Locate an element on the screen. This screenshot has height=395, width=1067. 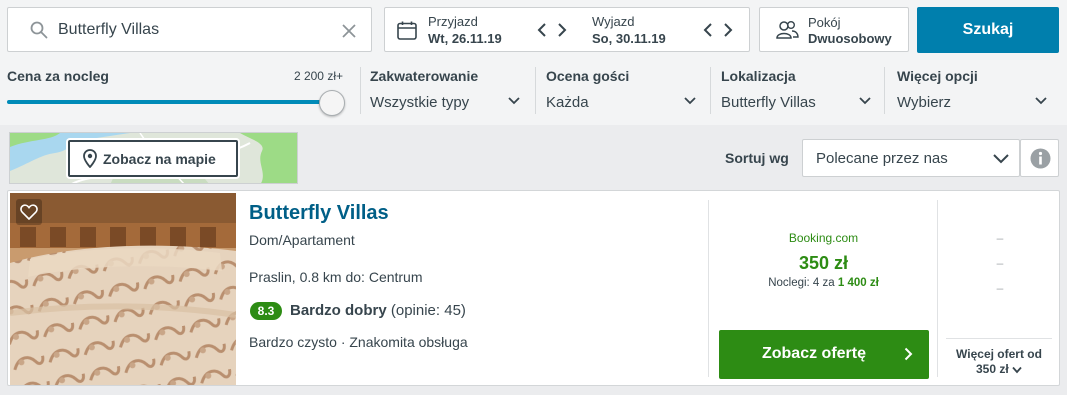
room-selector: Pokój Dwuosobowy is located at coordinates (834, 29).